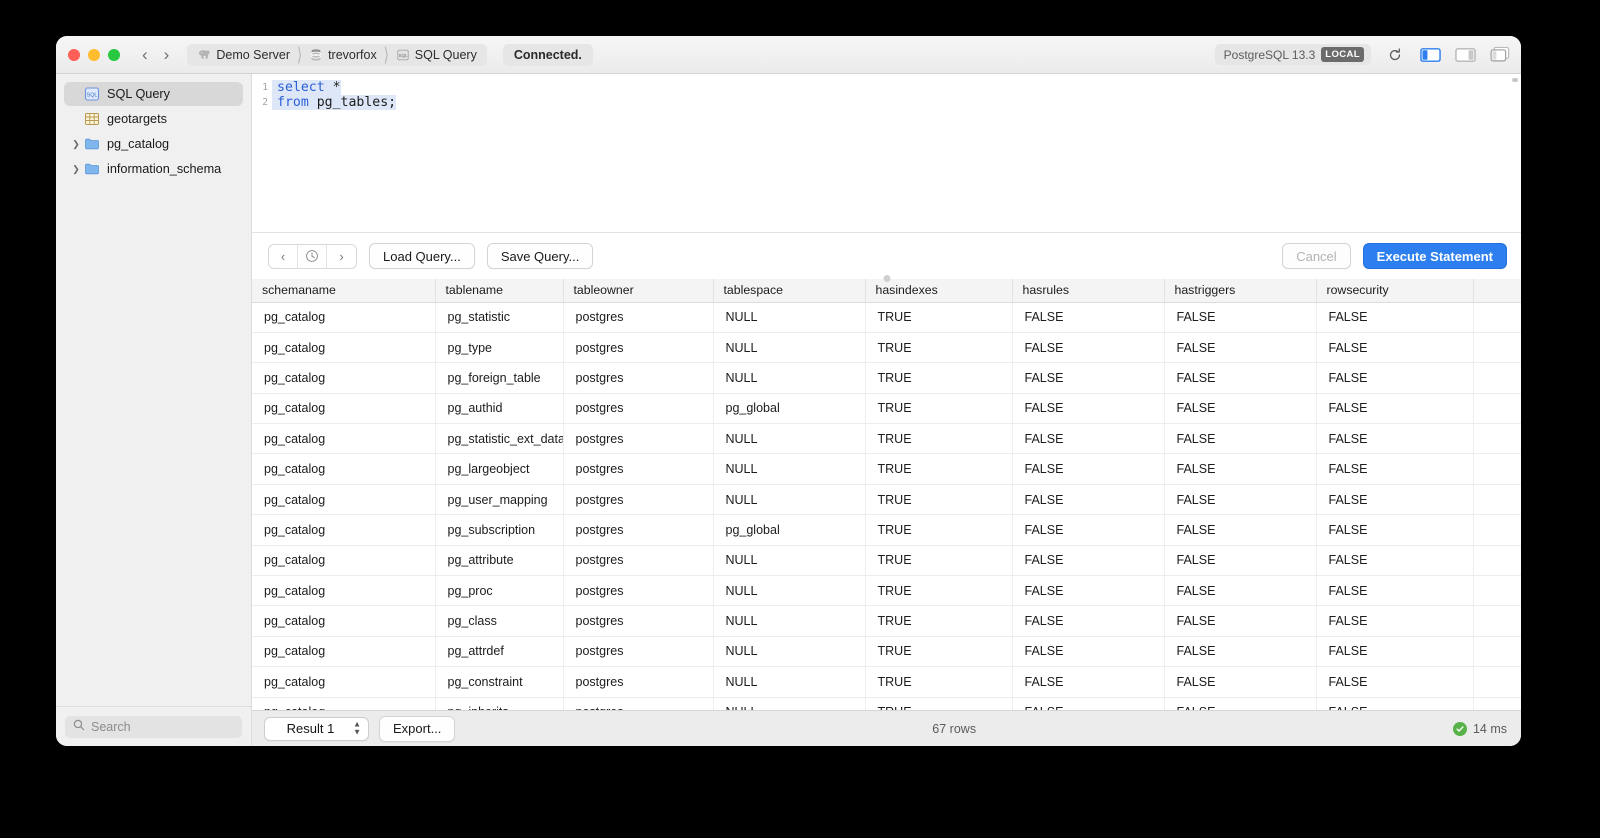  I want to click on cell-tablename: pg_user_mapping, so click(499, 500).